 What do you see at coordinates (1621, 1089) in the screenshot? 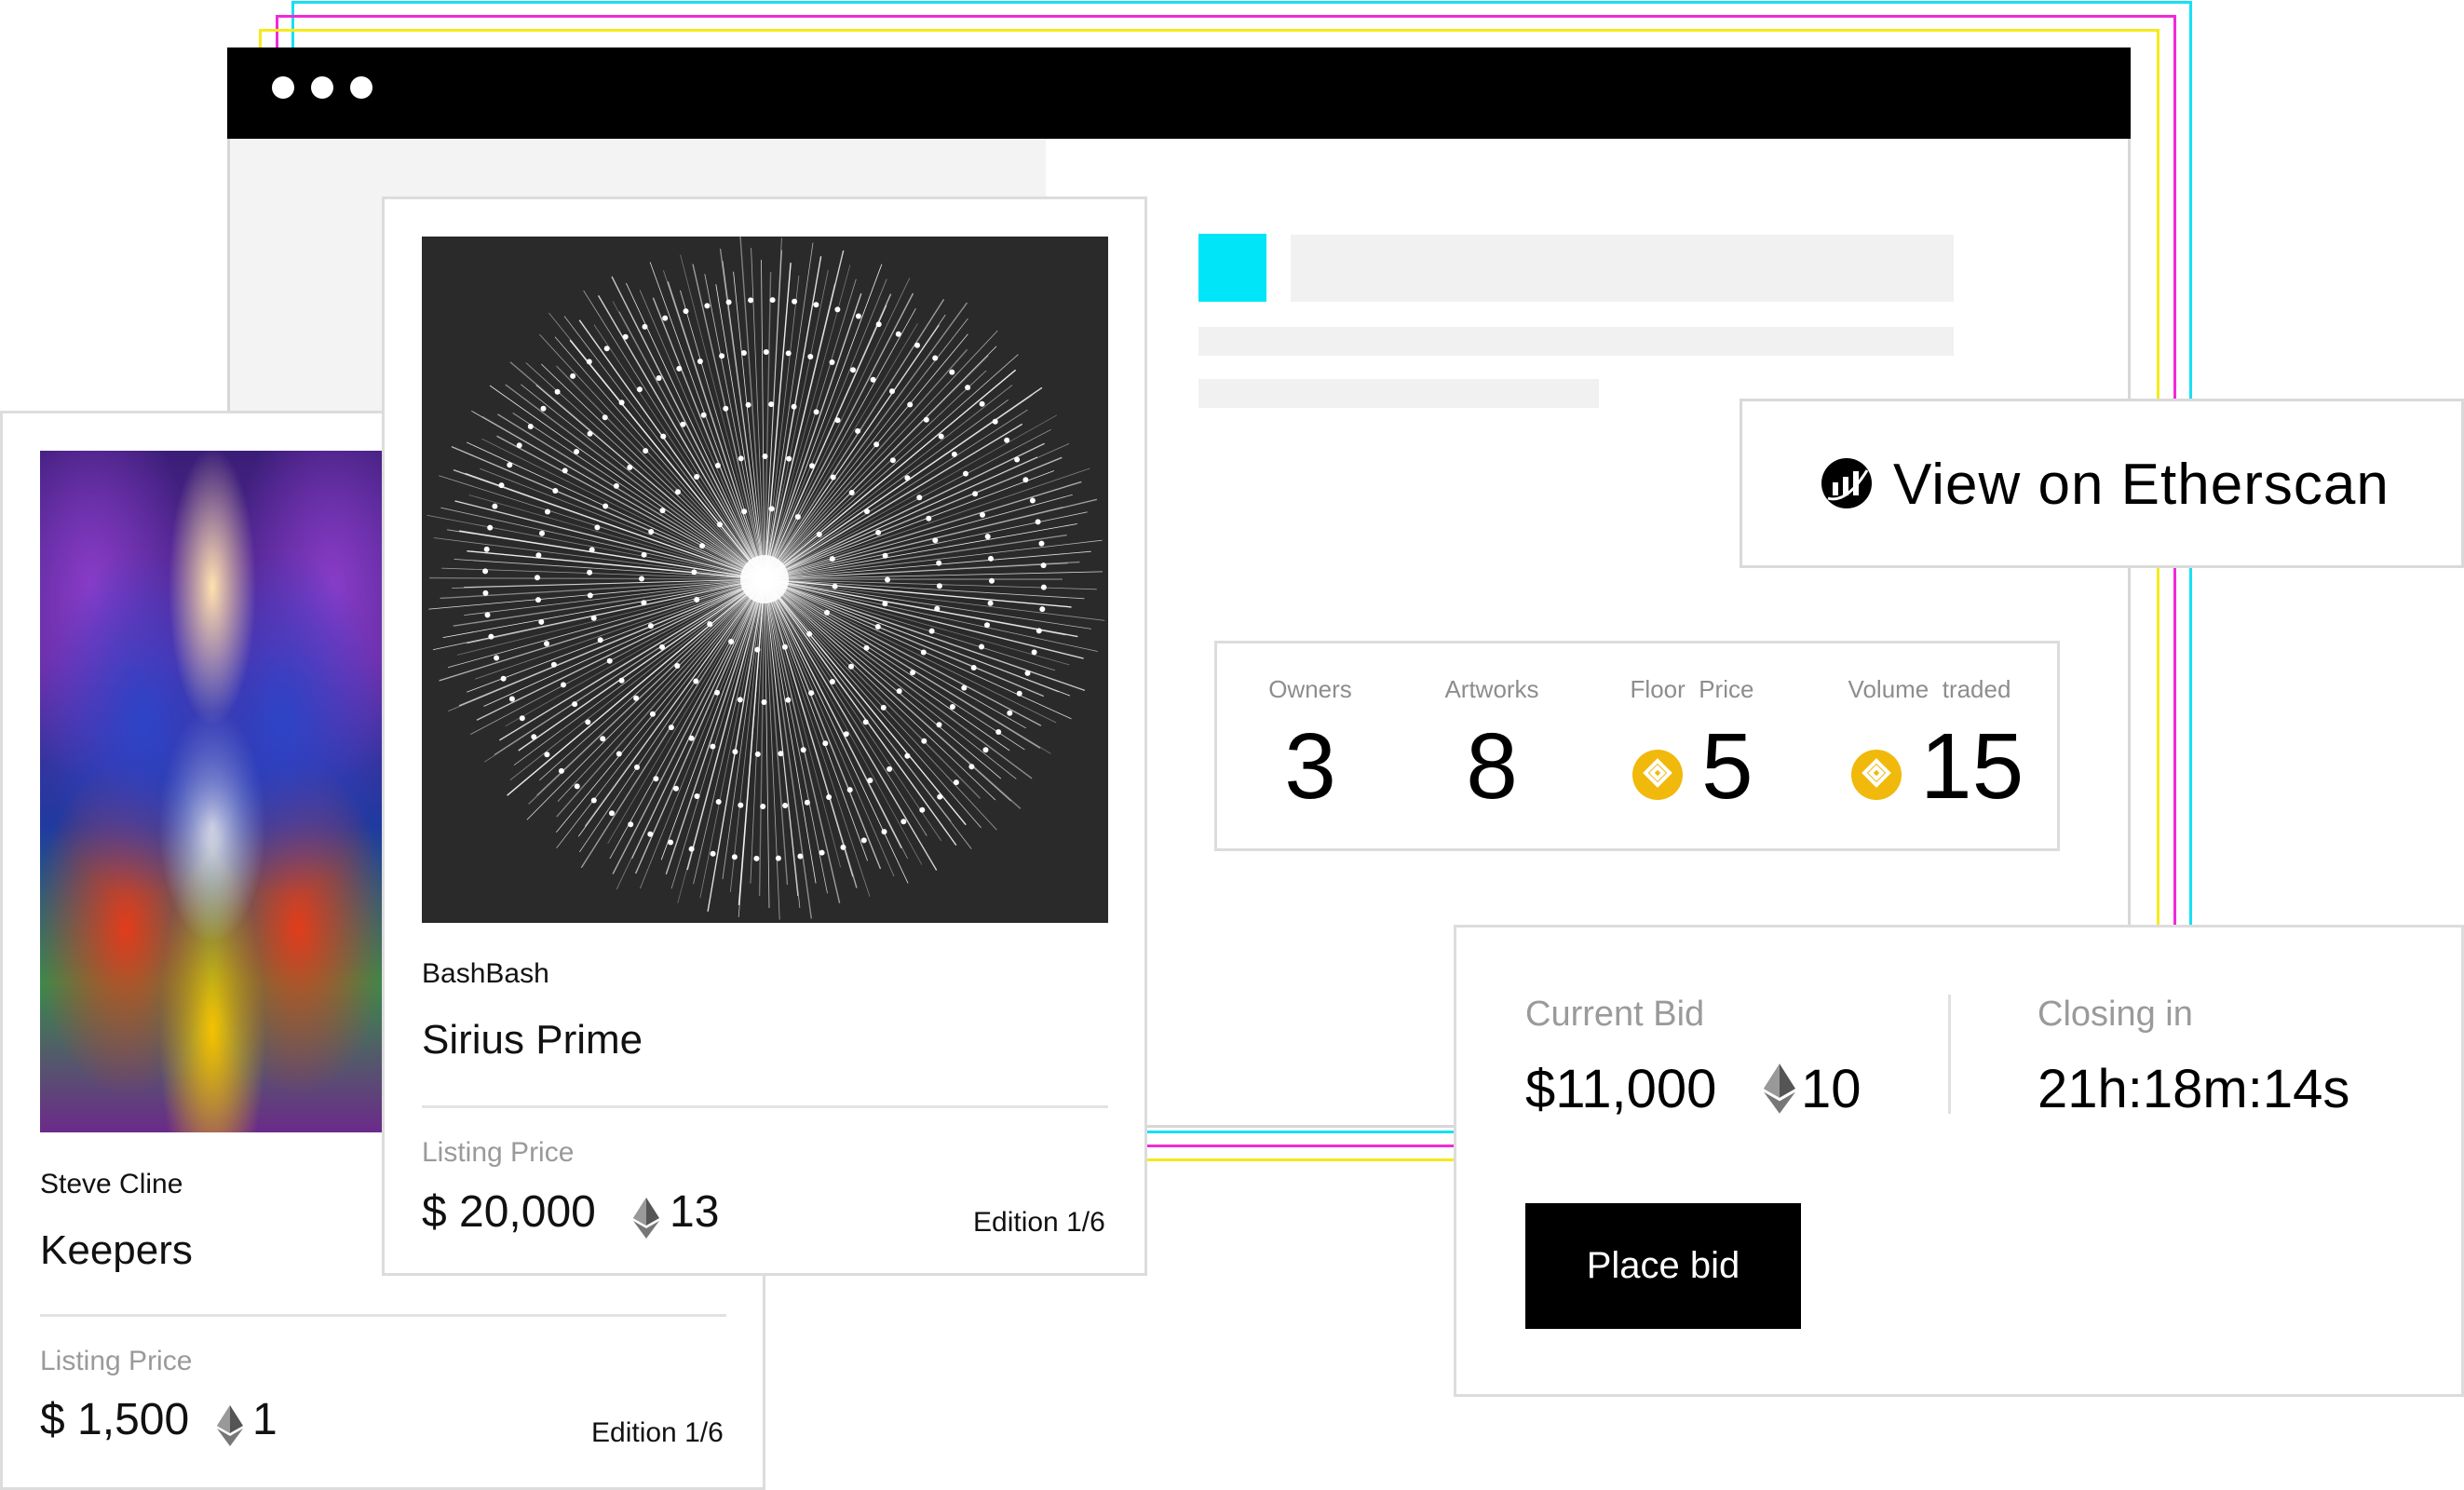
I see `current-bid-usd: $11,000` at bounding box center [1621, 1089].